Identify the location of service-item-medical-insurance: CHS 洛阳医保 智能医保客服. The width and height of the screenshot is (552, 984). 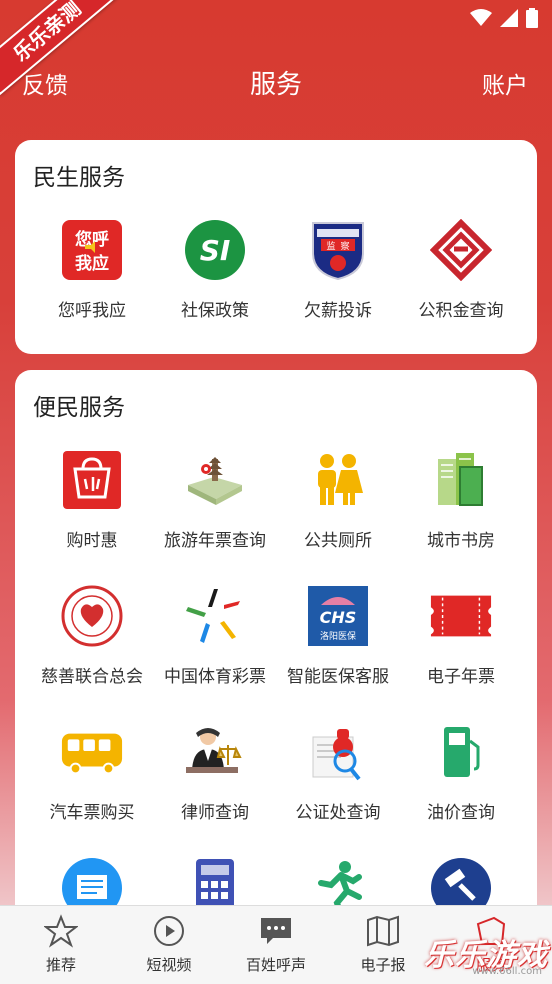
(338, 635).